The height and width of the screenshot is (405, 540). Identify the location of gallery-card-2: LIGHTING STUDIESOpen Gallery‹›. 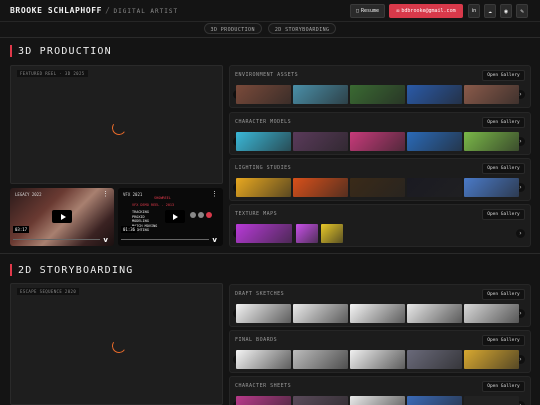
(380, 179).